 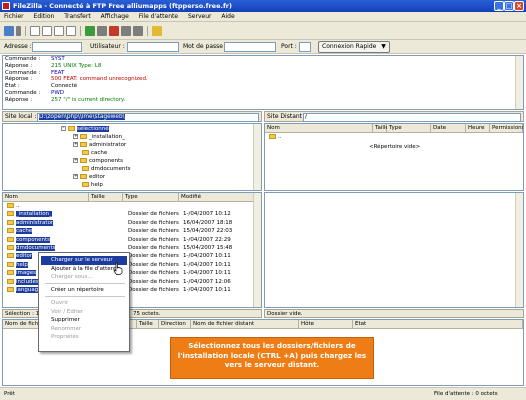 I want to click on col-header-perms: Permissions, so click(x=506, y=128).